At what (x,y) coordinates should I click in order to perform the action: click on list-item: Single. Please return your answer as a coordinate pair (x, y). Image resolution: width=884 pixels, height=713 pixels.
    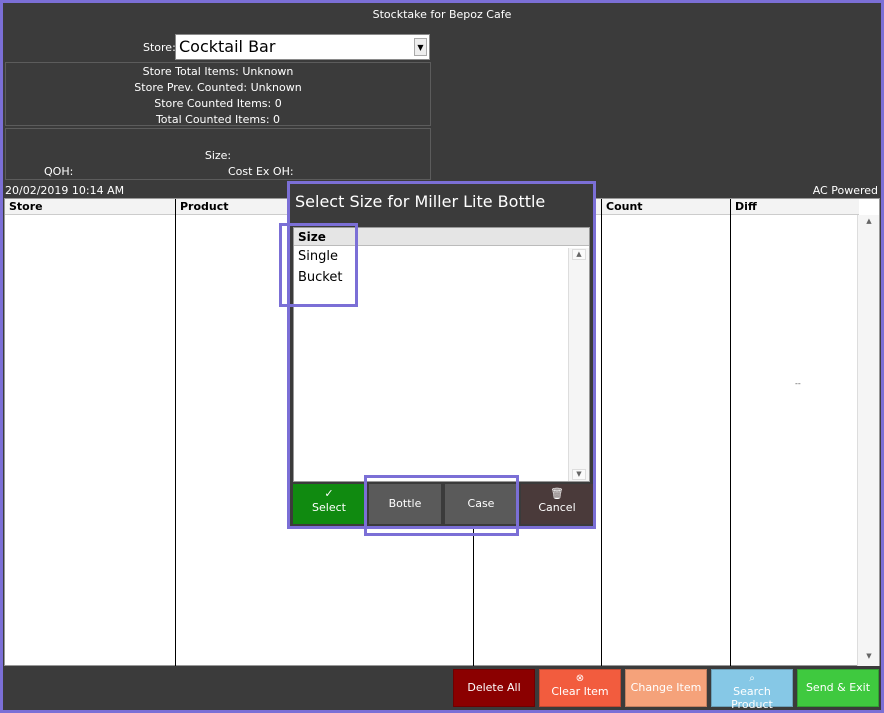
    Looking at the image, I should click on (441, 256).